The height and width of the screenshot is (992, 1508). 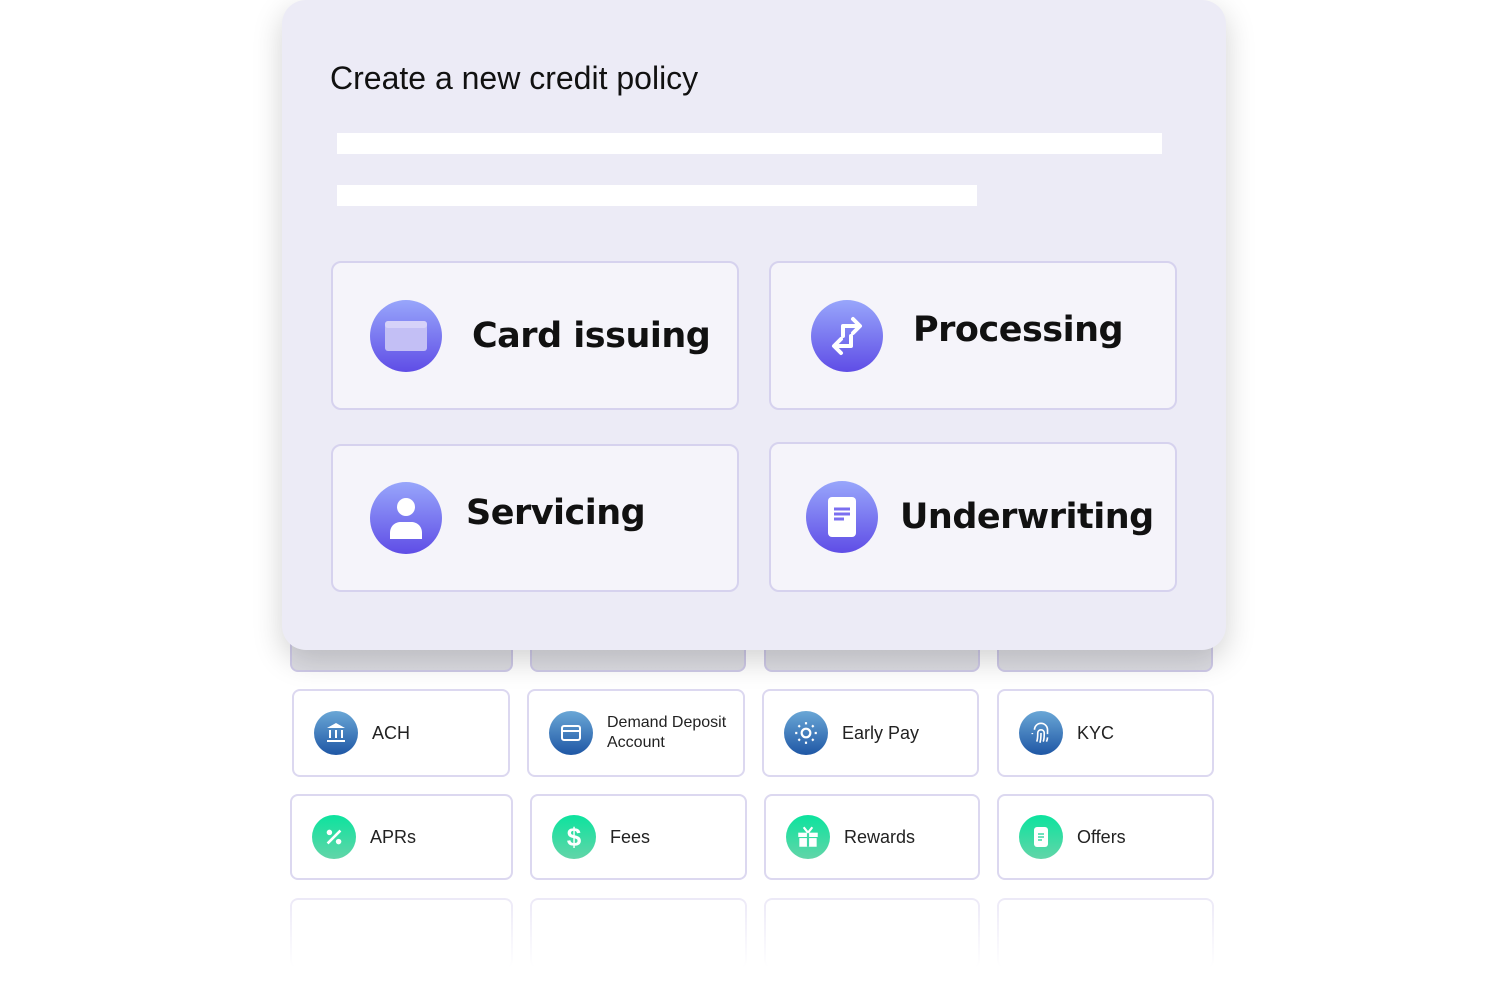 I want to click on feature-label: Rewards, so click(x=880, y=837).